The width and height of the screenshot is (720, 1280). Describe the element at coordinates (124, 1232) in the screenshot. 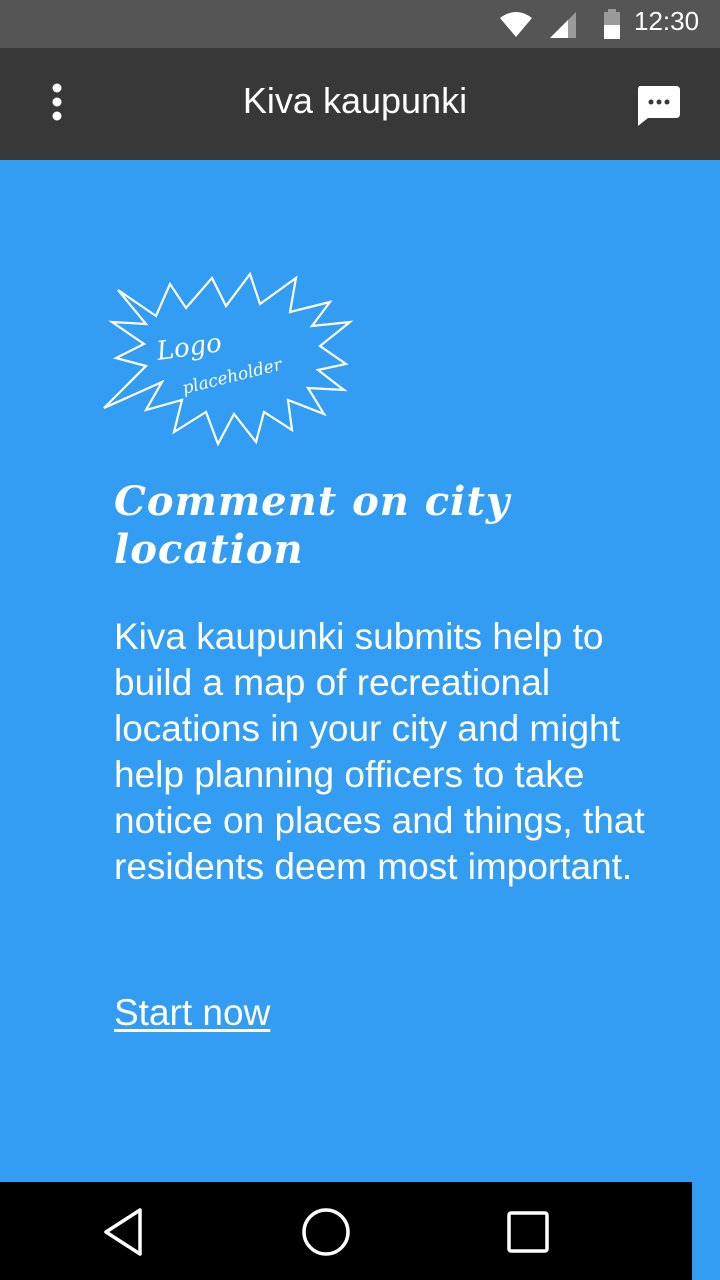

I see `back-icon` at that location.